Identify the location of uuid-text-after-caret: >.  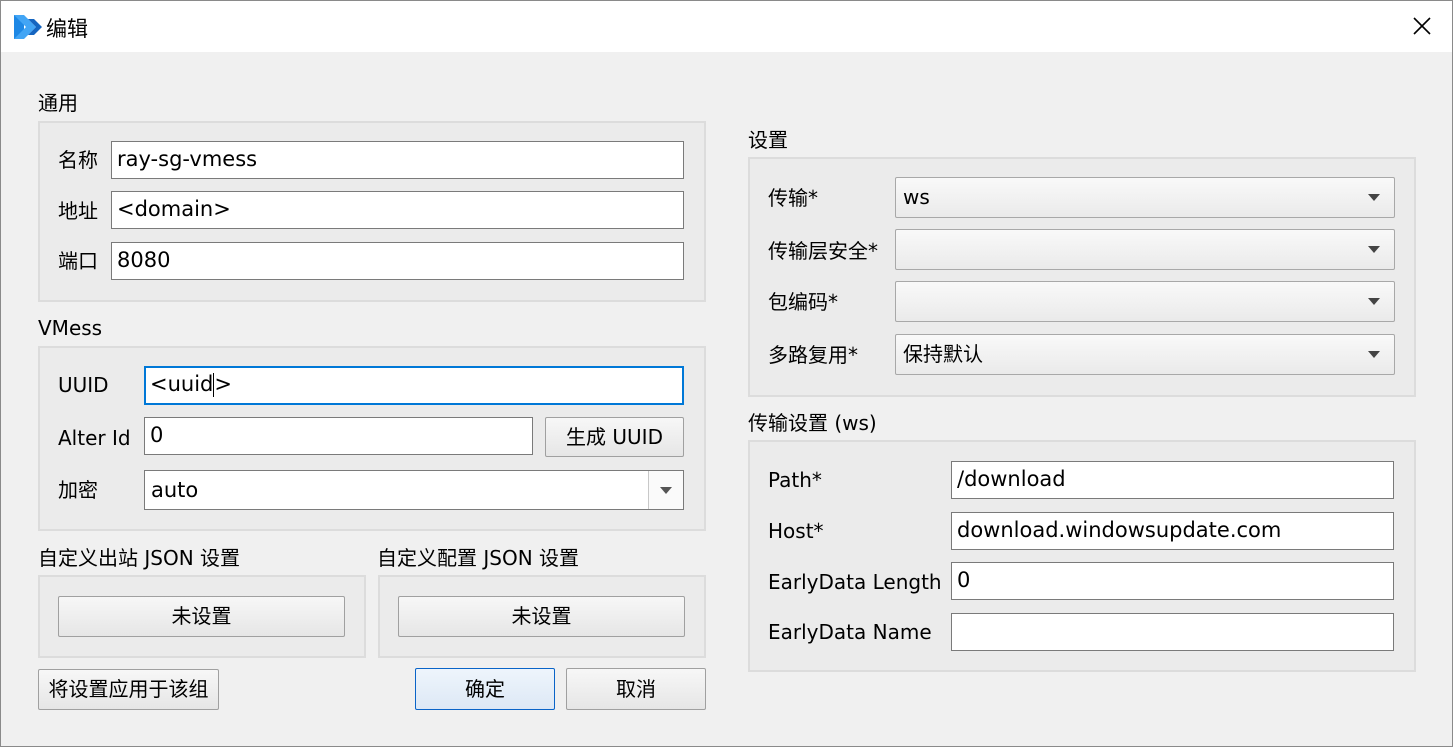
(223, 384).